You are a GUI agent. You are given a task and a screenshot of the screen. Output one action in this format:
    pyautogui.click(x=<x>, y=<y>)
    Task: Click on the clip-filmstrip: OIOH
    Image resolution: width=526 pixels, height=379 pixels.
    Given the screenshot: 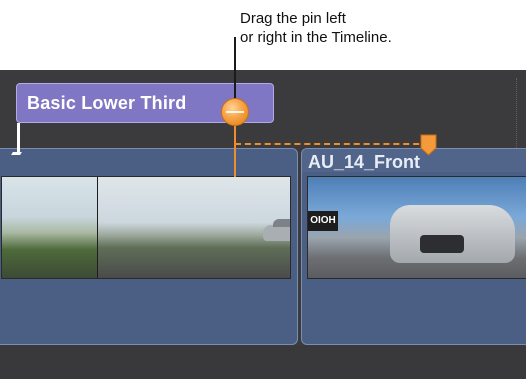 What is the action you would take?
    pyautogui.click(x=416, y=227)
    